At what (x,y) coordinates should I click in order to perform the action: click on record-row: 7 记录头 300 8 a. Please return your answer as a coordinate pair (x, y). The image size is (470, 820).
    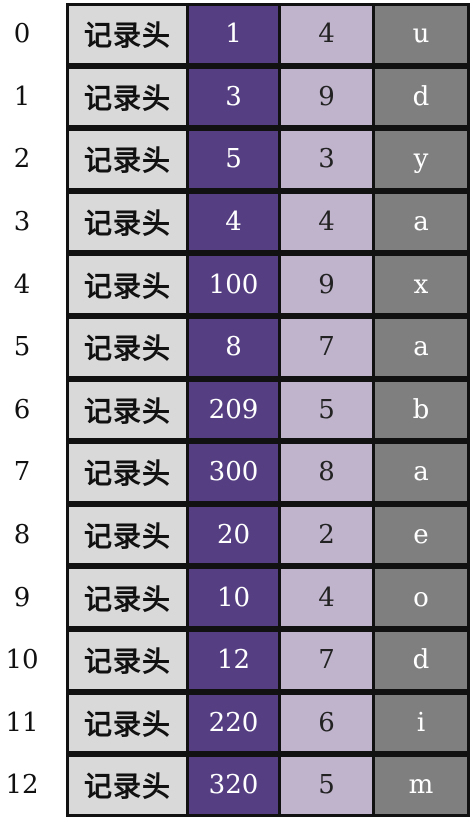
    Looking at the image, I should click on (235, 472).